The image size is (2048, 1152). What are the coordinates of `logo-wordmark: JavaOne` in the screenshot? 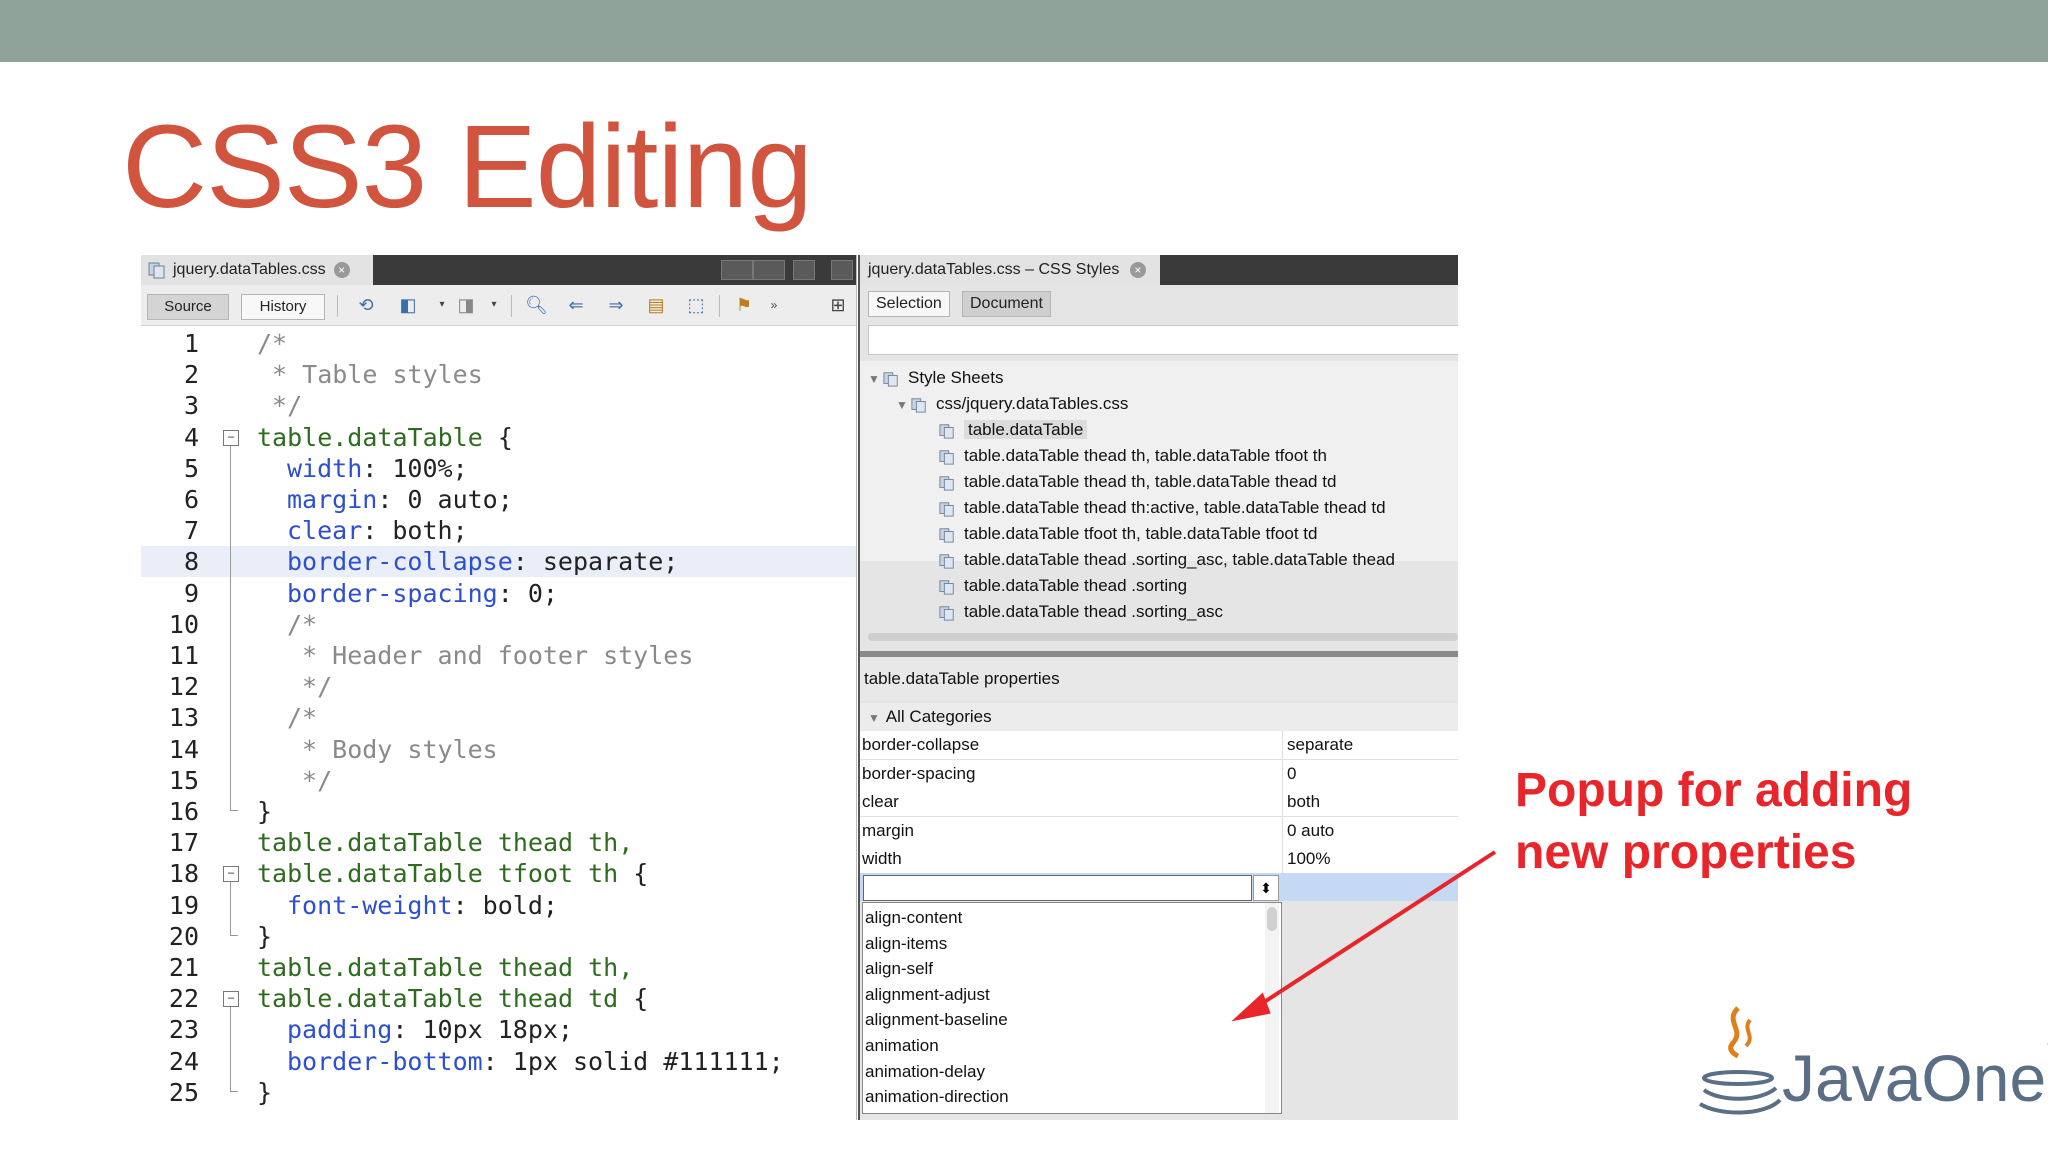 It's located at (1914, 1078).